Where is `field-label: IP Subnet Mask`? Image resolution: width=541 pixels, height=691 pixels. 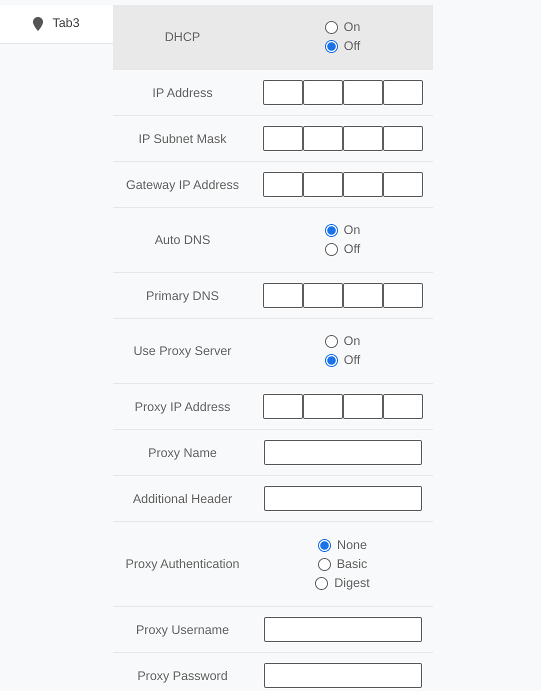 field-label: IP Subnet Mask is located at coordinates (182, 139).